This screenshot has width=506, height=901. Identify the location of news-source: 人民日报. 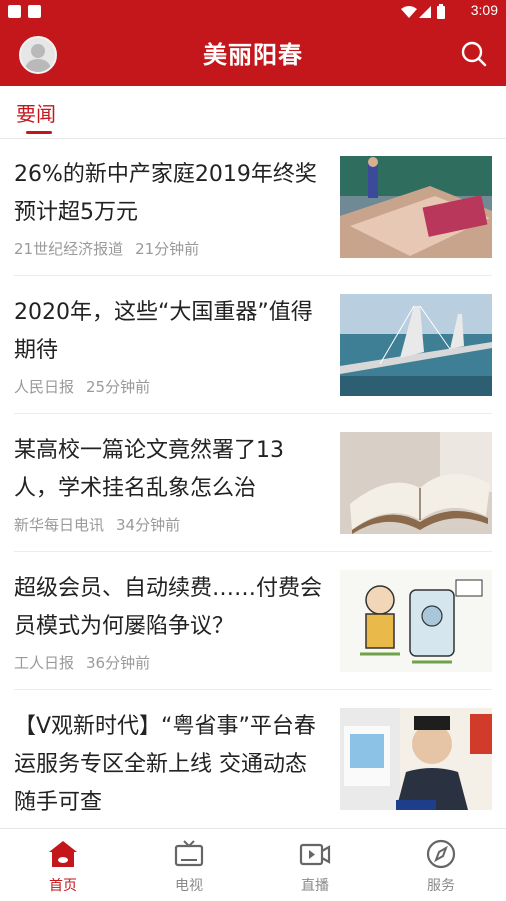
(44, 387).